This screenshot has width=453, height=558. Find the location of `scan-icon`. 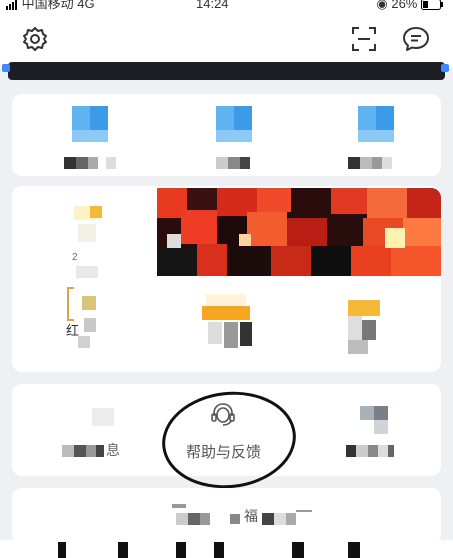

scan-icon is located at coordinates (364, 39).